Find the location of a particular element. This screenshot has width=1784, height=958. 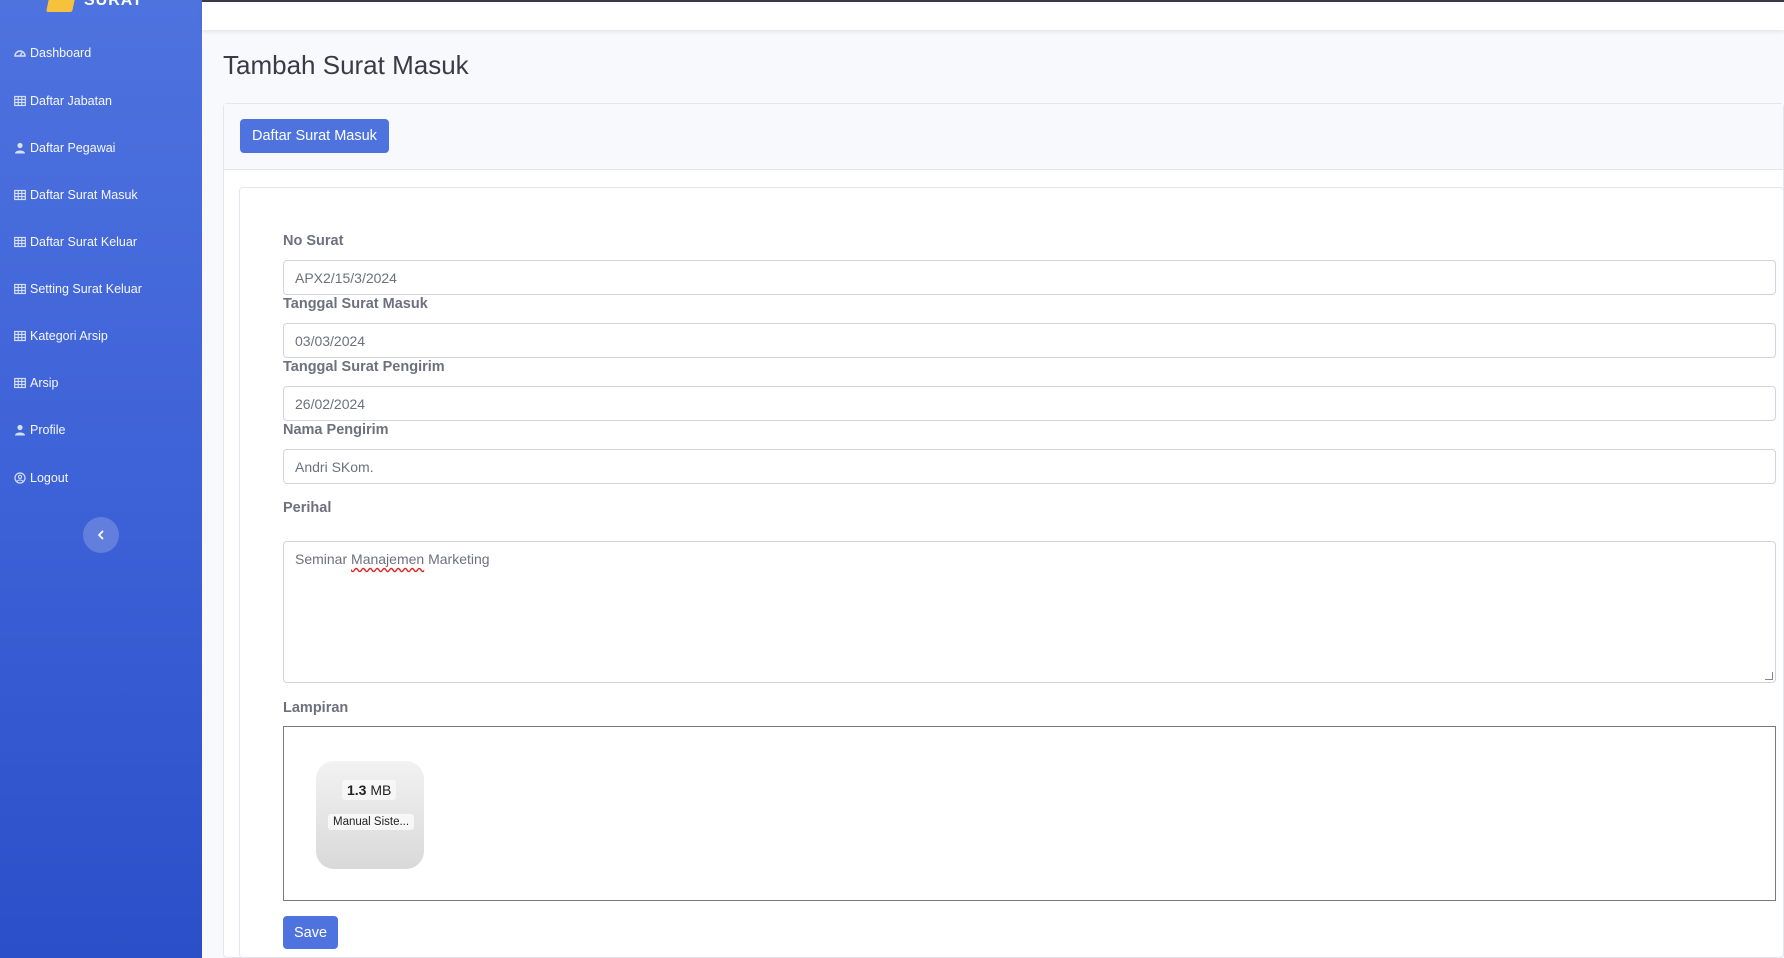

sidebar-item-daftar-surat-masuk: Daftar Surat Masuk is located at coordinates (76, 195).